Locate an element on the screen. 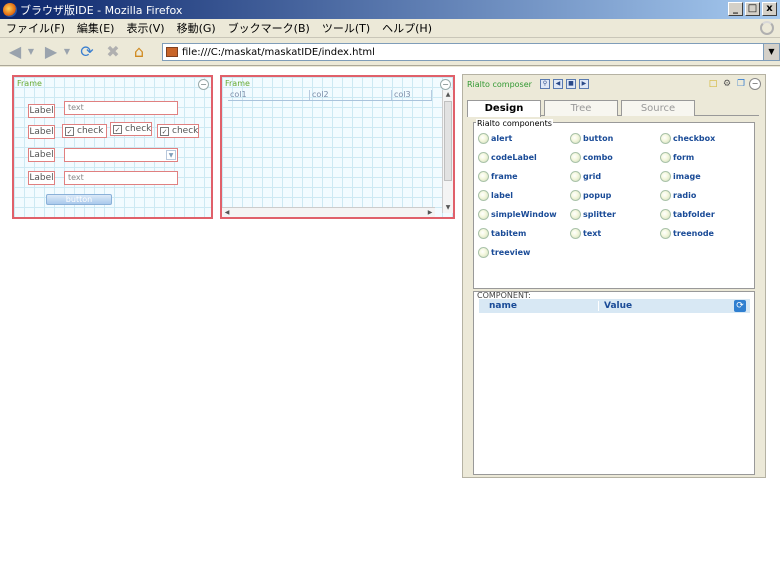 Image resolution: width=780 pixels, height=580 pixels. component-tabfolder: tabfolder is located at coordinates (687, 214).